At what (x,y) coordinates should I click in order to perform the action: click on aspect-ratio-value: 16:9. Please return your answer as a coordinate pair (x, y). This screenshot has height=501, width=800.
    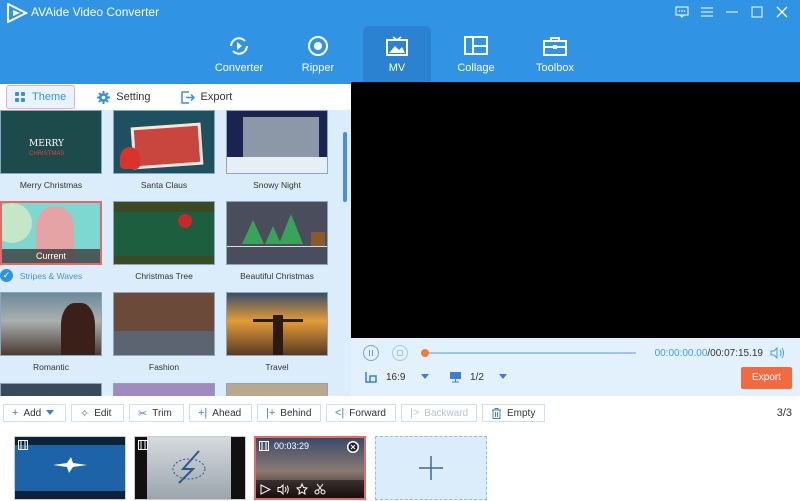
    Looking at the image, I should click on (396, 377).